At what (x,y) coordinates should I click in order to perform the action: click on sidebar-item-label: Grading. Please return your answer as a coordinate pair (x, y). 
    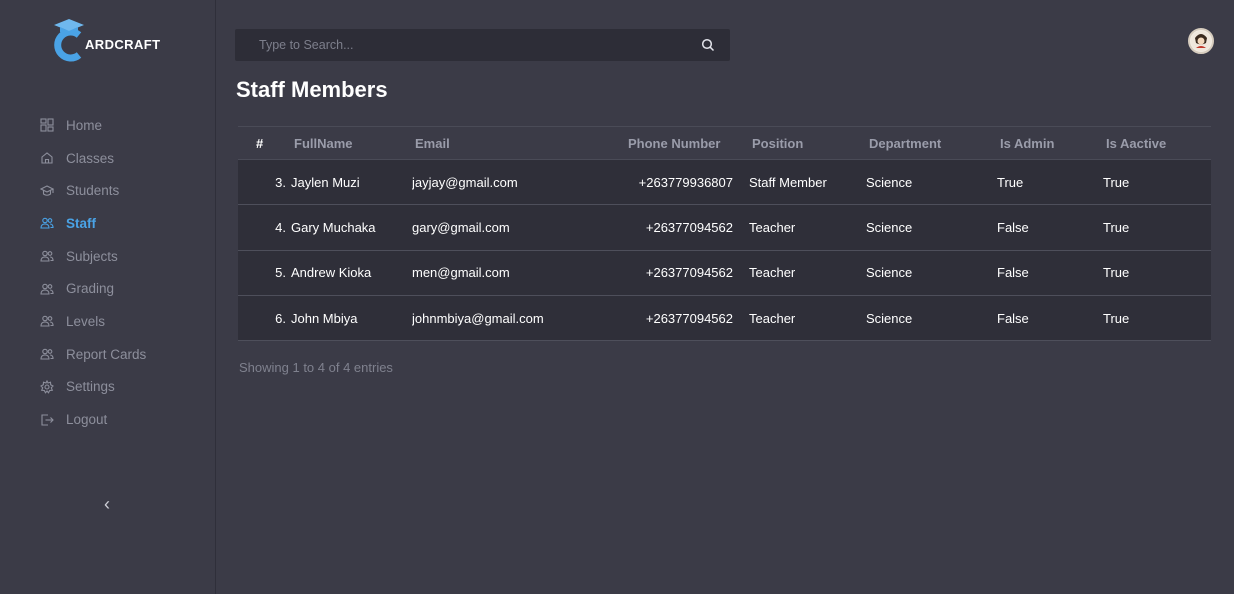
    Looking at the image, I should click on (90, 289).